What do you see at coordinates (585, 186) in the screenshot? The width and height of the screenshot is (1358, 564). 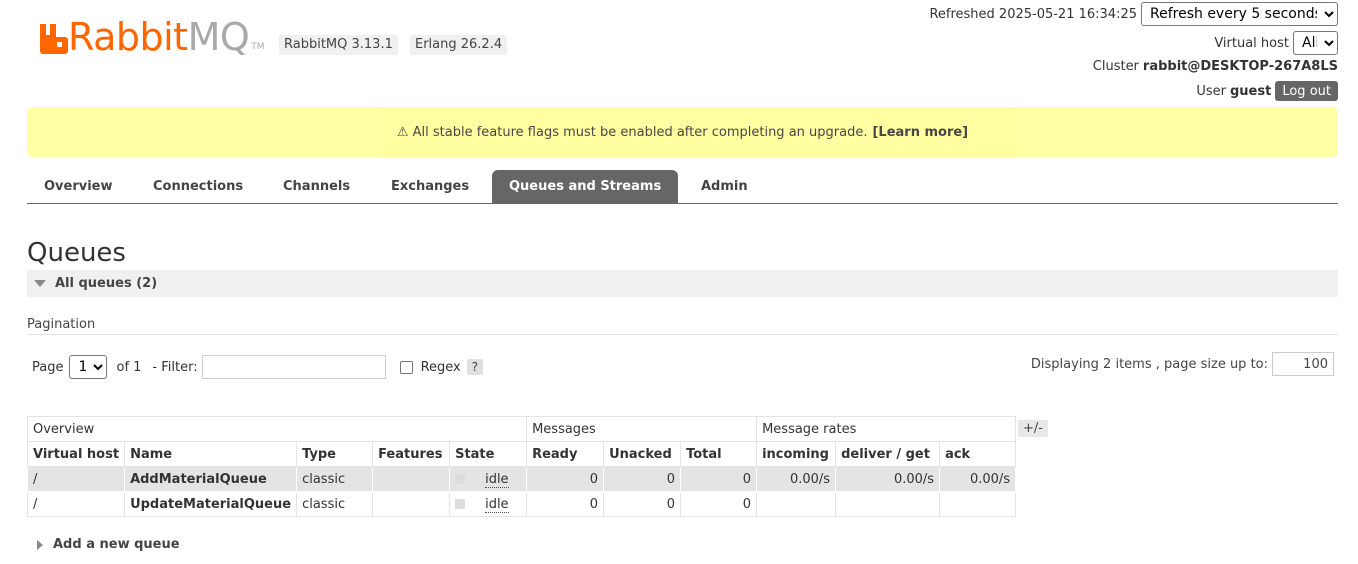 I see `tab-queues-and-streams: Queues and Streams` at bounding box center [585, 186].